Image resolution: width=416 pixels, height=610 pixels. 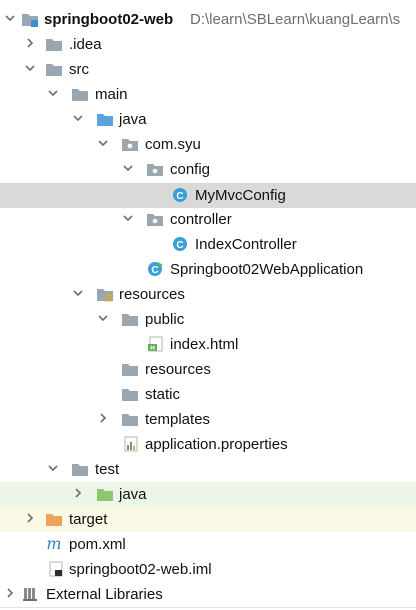 What do you see at coordinates (246, 244) in the screenshot?
I see `node-label: IndexController` at bounding box center [246, 244].